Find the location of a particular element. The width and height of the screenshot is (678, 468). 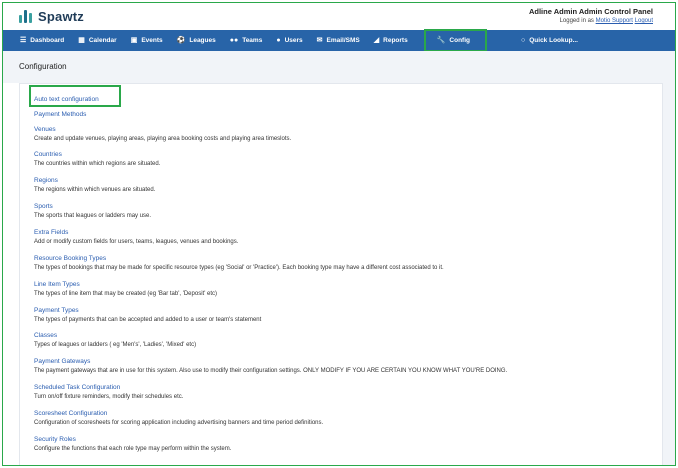

search-icon: ○ is located at coordinates (523, 40).